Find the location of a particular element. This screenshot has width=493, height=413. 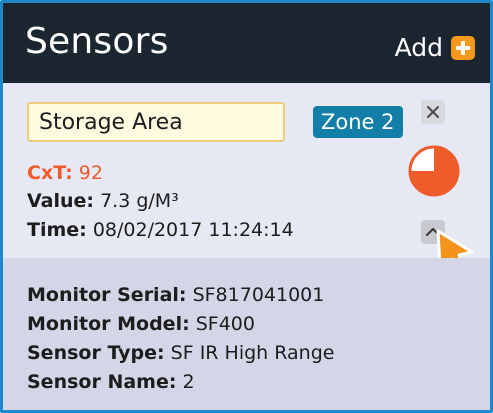

plus-icon is located at coordinates (463, 47).